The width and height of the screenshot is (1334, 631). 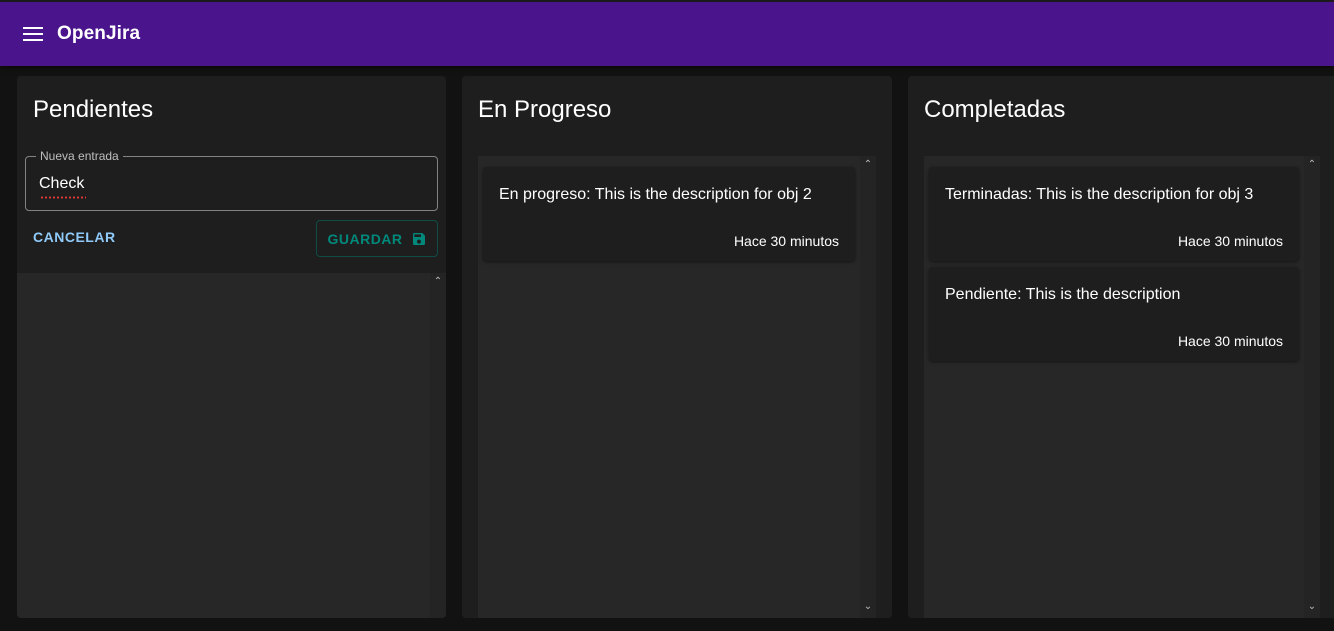 What do you see at coordinates (93, 109) in the screenshot?
I see `column-title: Pendientes` at bounding box center [93, 109].